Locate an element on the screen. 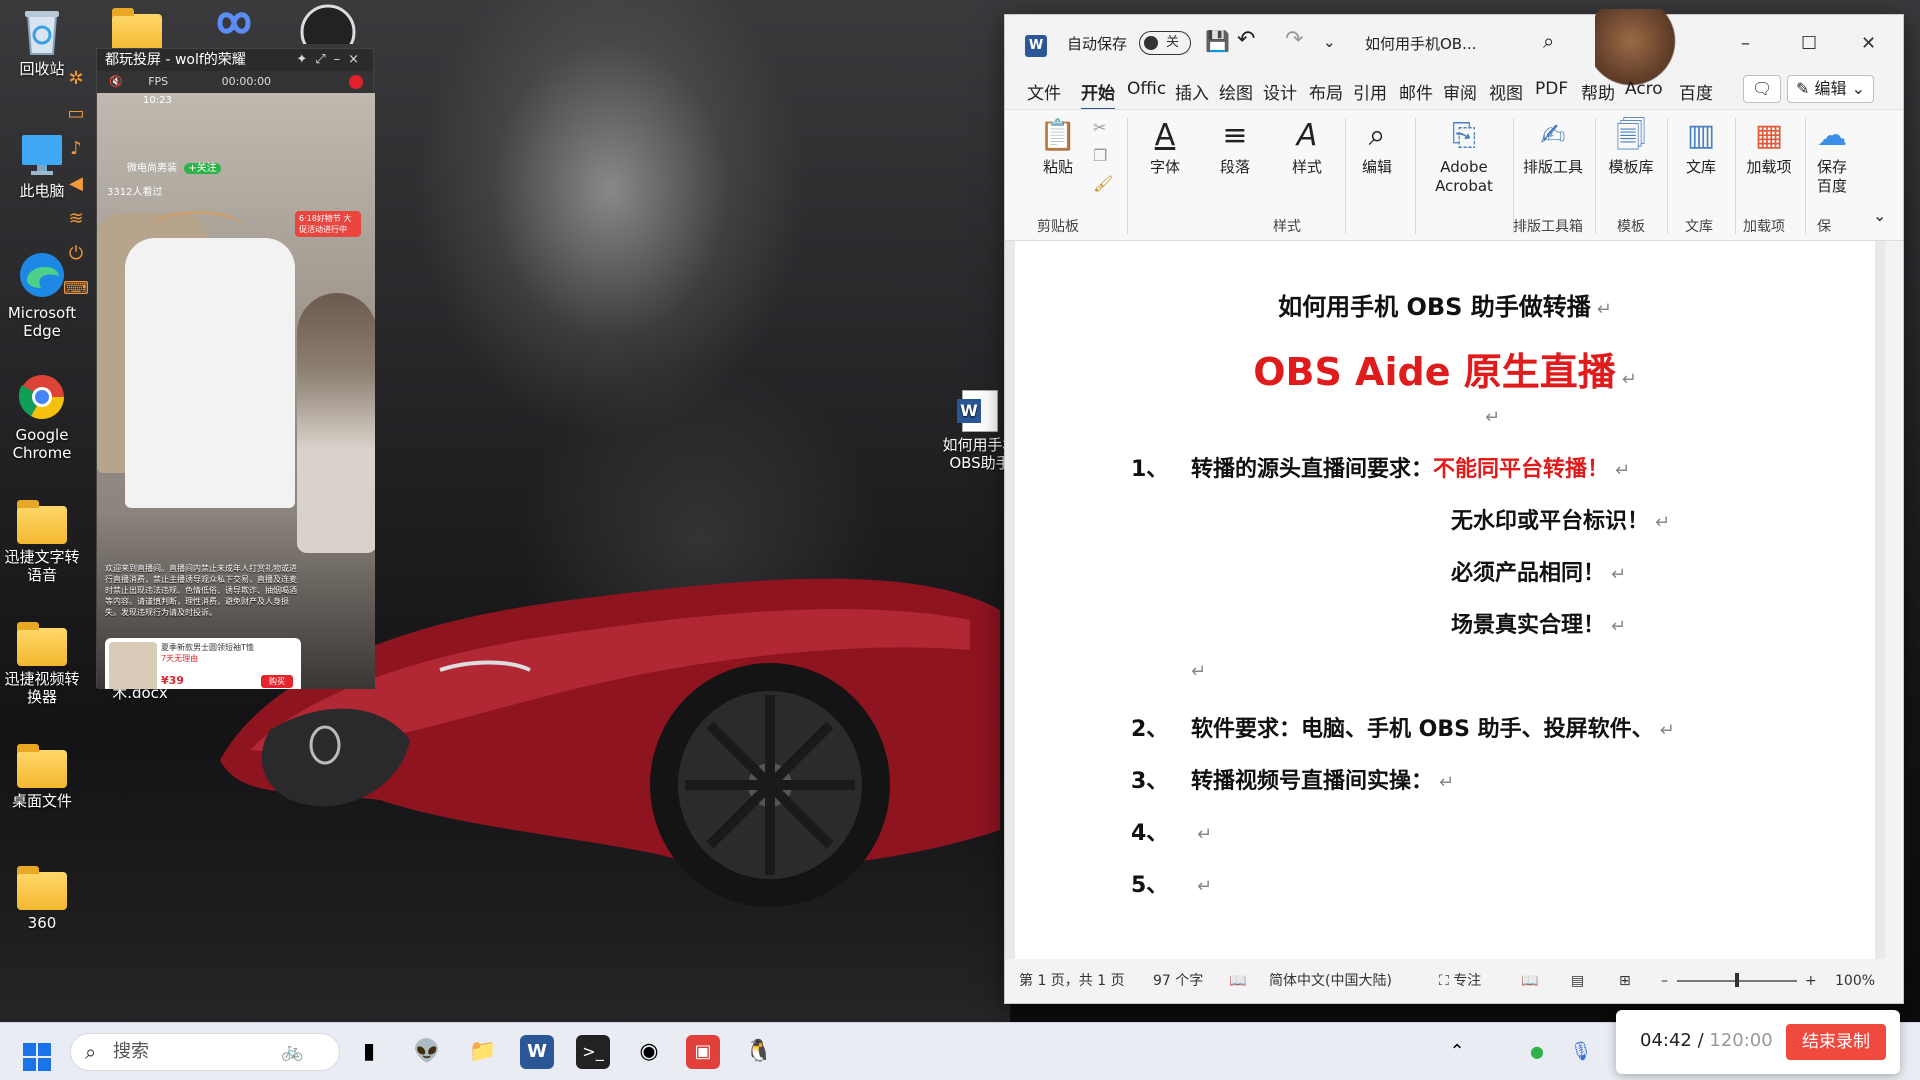  microphone-icon: 🎙 is located at coordinates (1581, 1052).